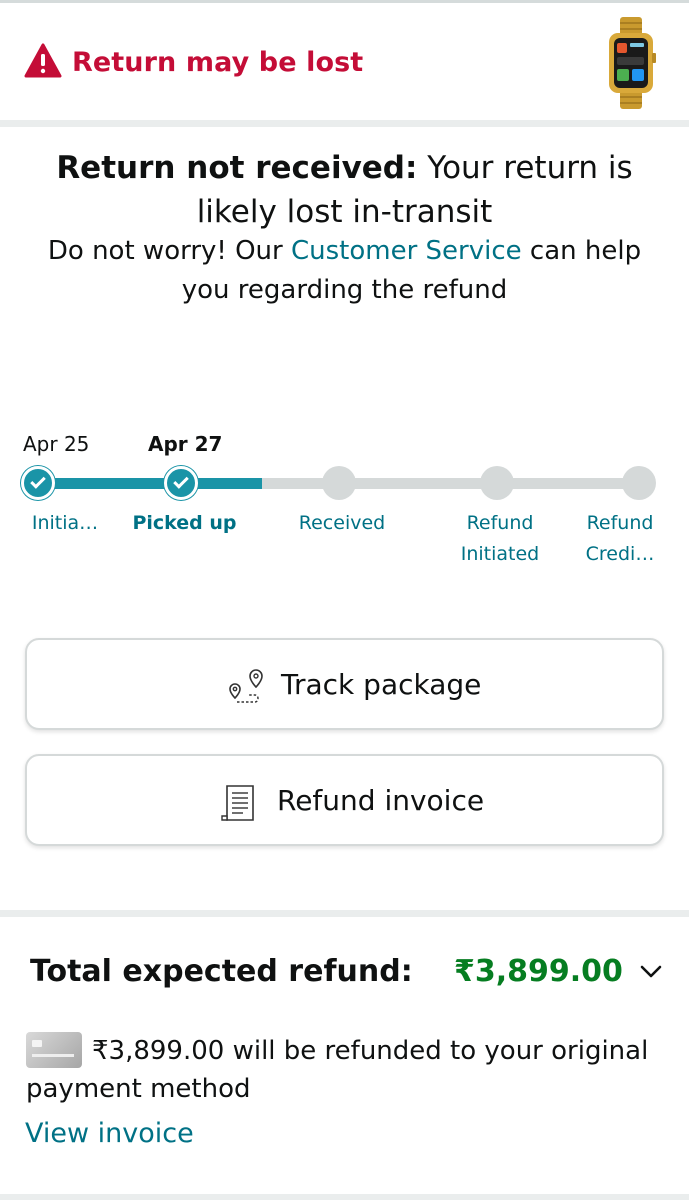 The height and width of the screenshot is (1200, 689). I want to click on step-dot-initiated, so click(38, 483).